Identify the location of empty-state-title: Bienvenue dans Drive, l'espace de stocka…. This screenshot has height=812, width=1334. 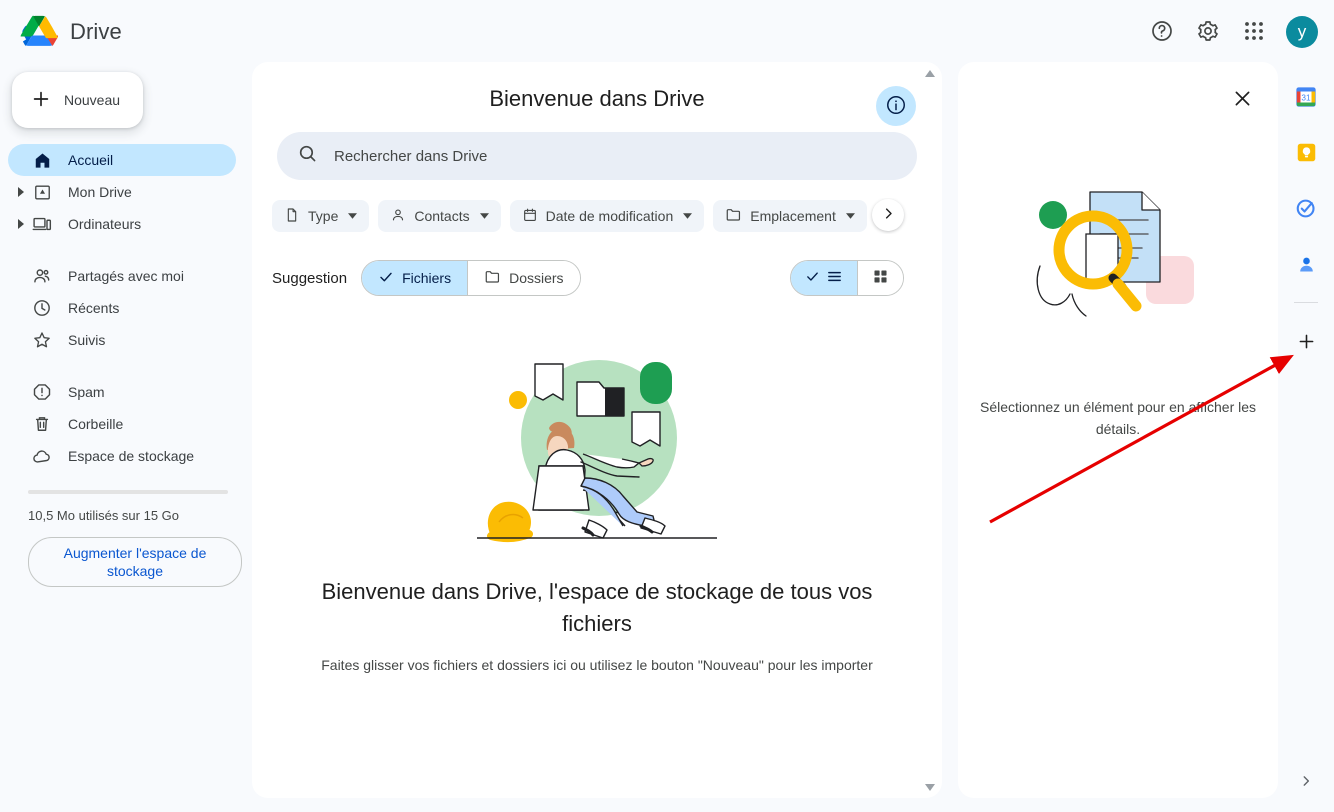
(597, 607).